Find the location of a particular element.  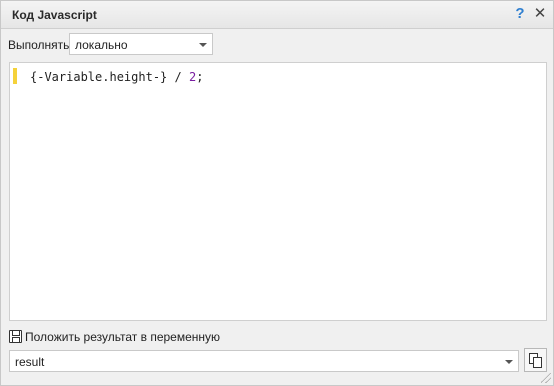

save-icon is located at coordinates (15, 336).